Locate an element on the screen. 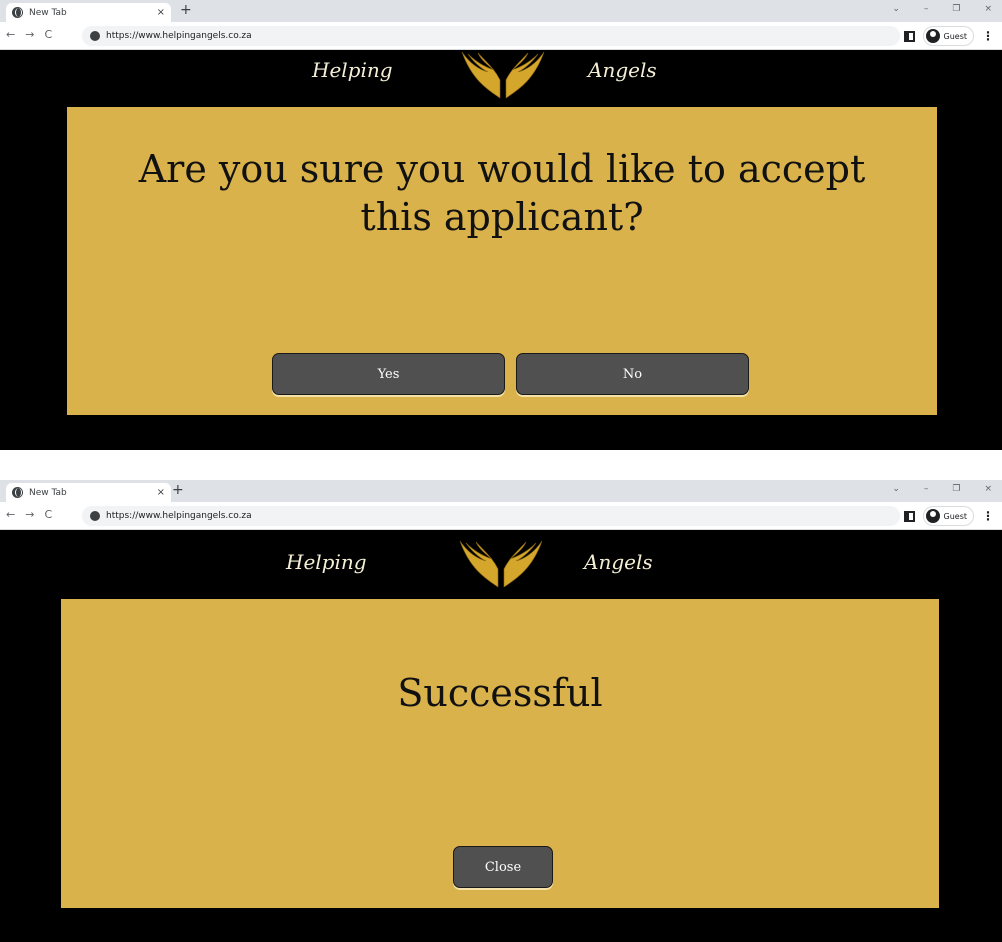 The image size is (1002, 942). yes-button: Yes is located at coordinates (388, 374).